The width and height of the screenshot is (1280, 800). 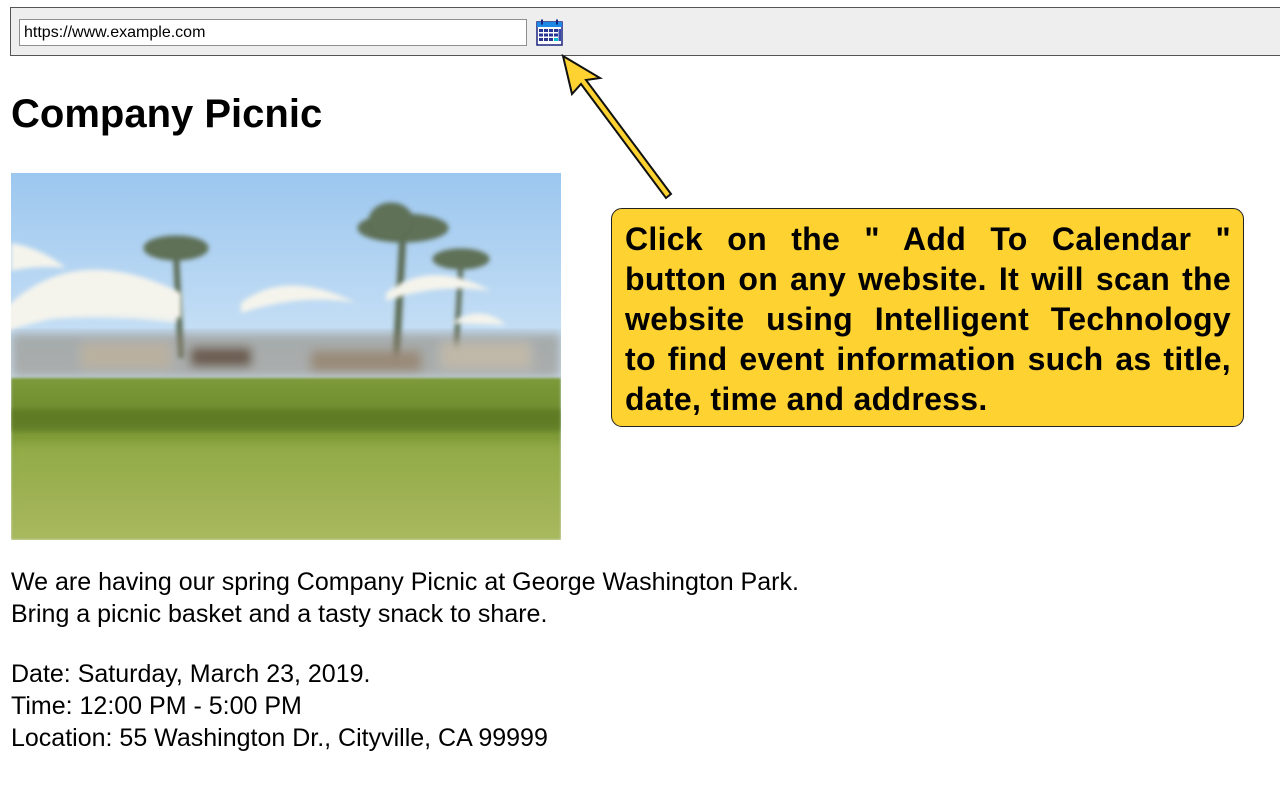 I want to click on browser-toolbar, so click(x=645, y=31).